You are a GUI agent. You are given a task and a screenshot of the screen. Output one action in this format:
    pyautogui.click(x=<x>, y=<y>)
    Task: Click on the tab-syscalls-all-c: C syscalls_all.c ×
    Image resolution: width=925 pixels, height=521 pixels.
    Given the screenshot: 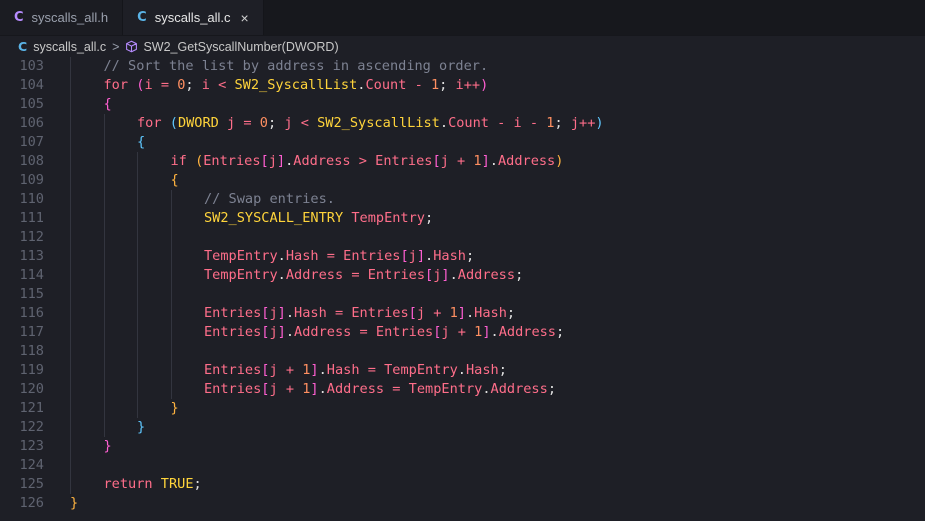 What is the action you would take?
    pyautogui.click(x=193, y=17)
    